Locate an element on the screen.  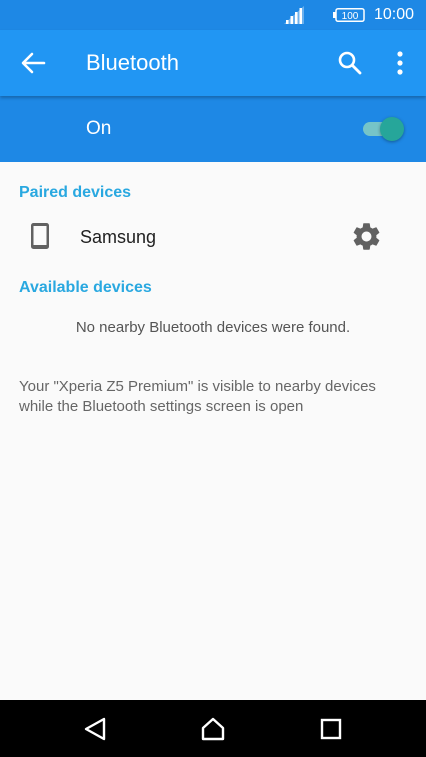
smartphone-icon is located at coordinates (40, 236).